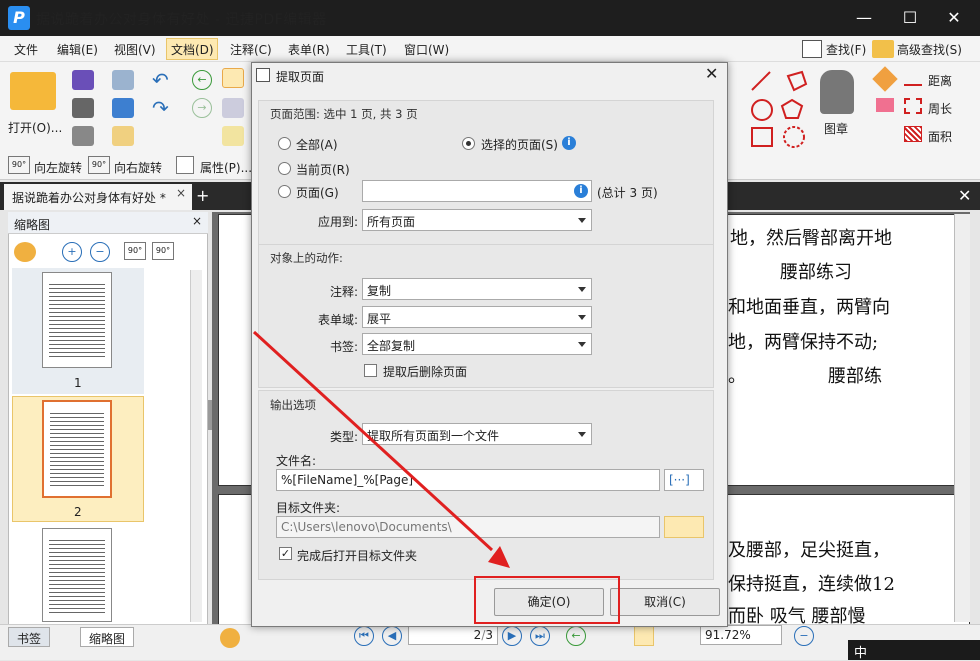 The image size is (980, 661). I want to click on cancel-button: 取消(C), so click(665, 602).